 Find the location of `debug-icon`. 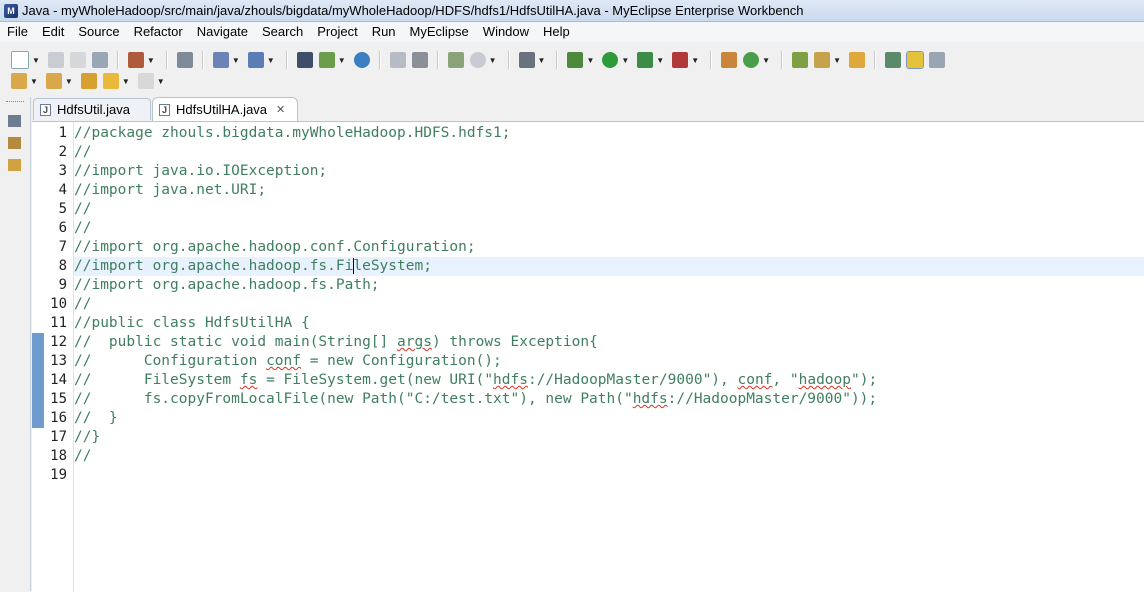

debug-icon is located at coordinates (575, 60).